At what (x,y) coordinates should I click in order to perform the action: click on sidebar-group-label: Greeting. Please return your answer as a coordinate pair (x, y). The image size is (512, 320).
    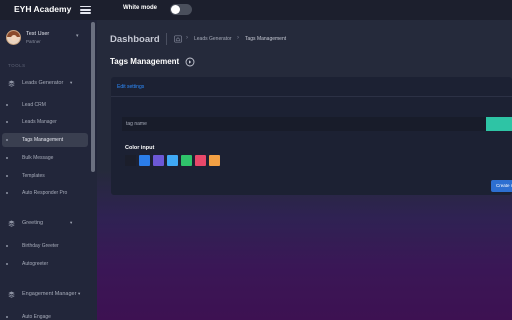
    Looking at the image, I should click on (33, 223).